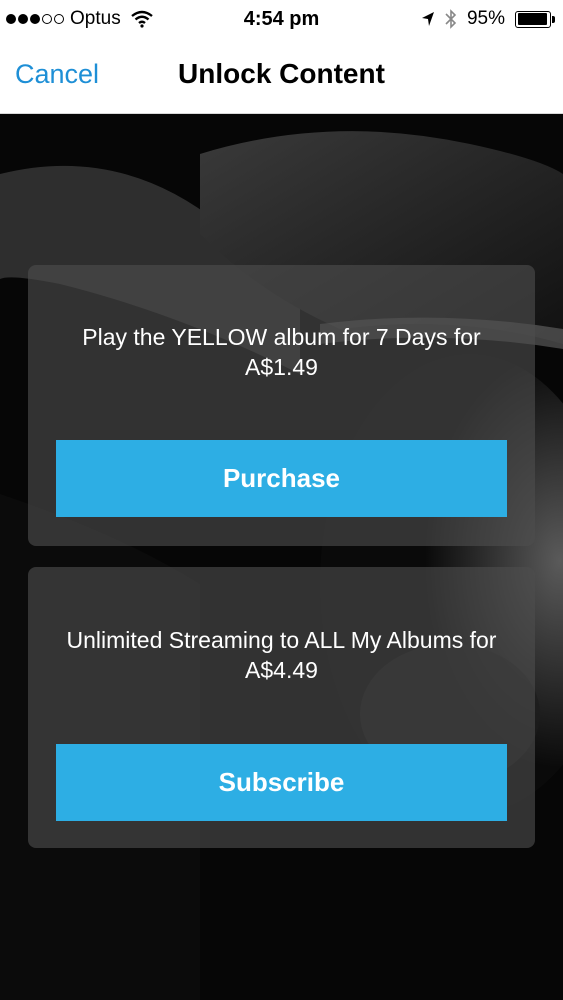 This screenshot has height=1000, width=563. What do you see at coordinates (281, 19) in the screenshot?
I see `status-bar: Optus 4:54 pm 95%` at bounding box center [281, 19].